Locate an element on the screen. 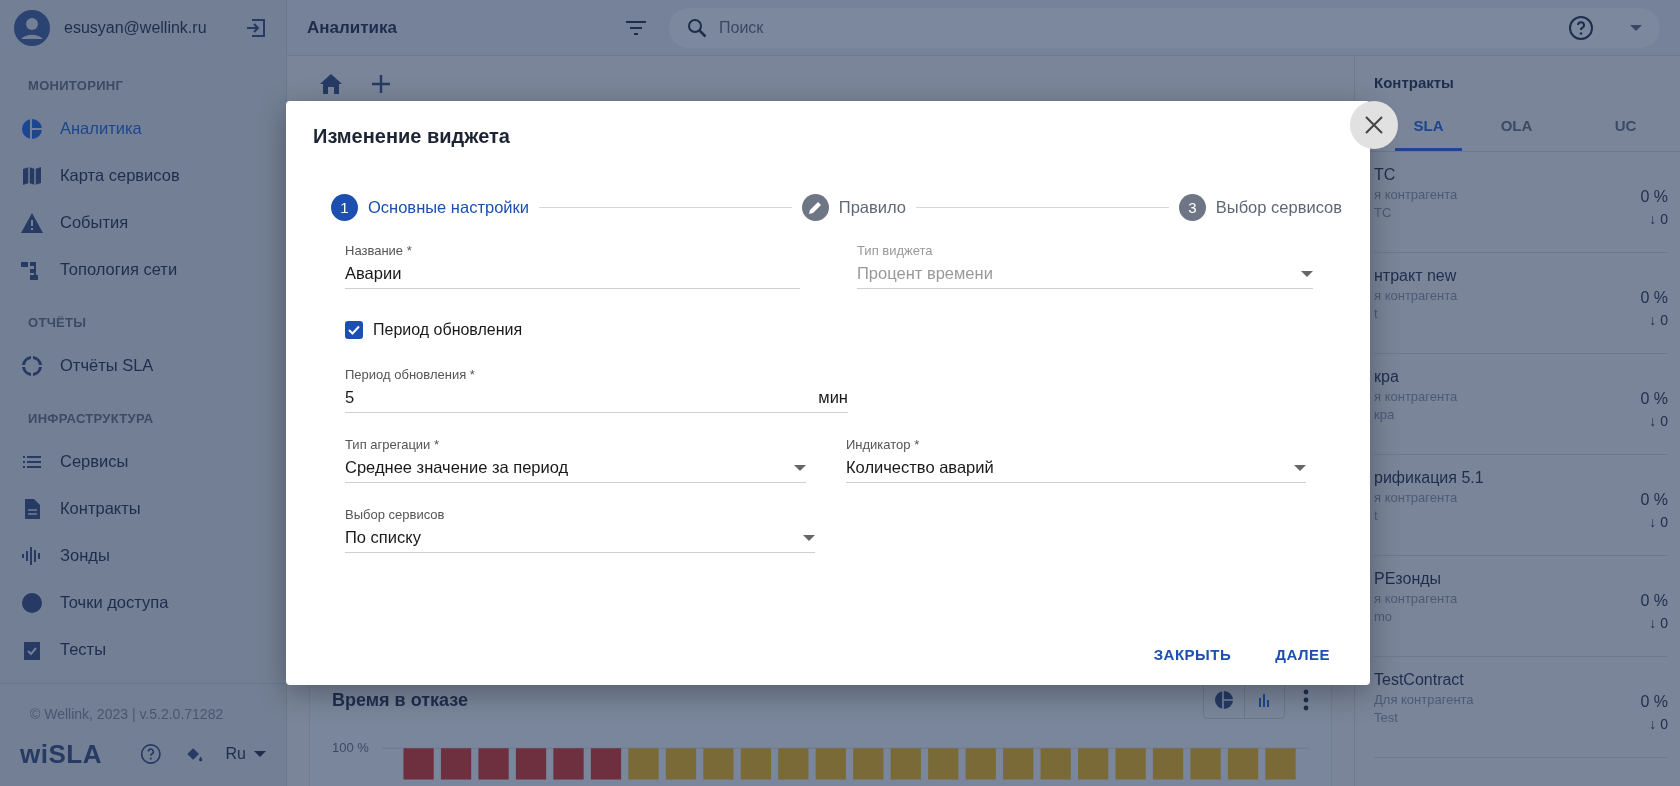 This screenshot has width=1680, height=786. update-period-field: Период обновления * 5 мин is located at coordinates (596, 390).